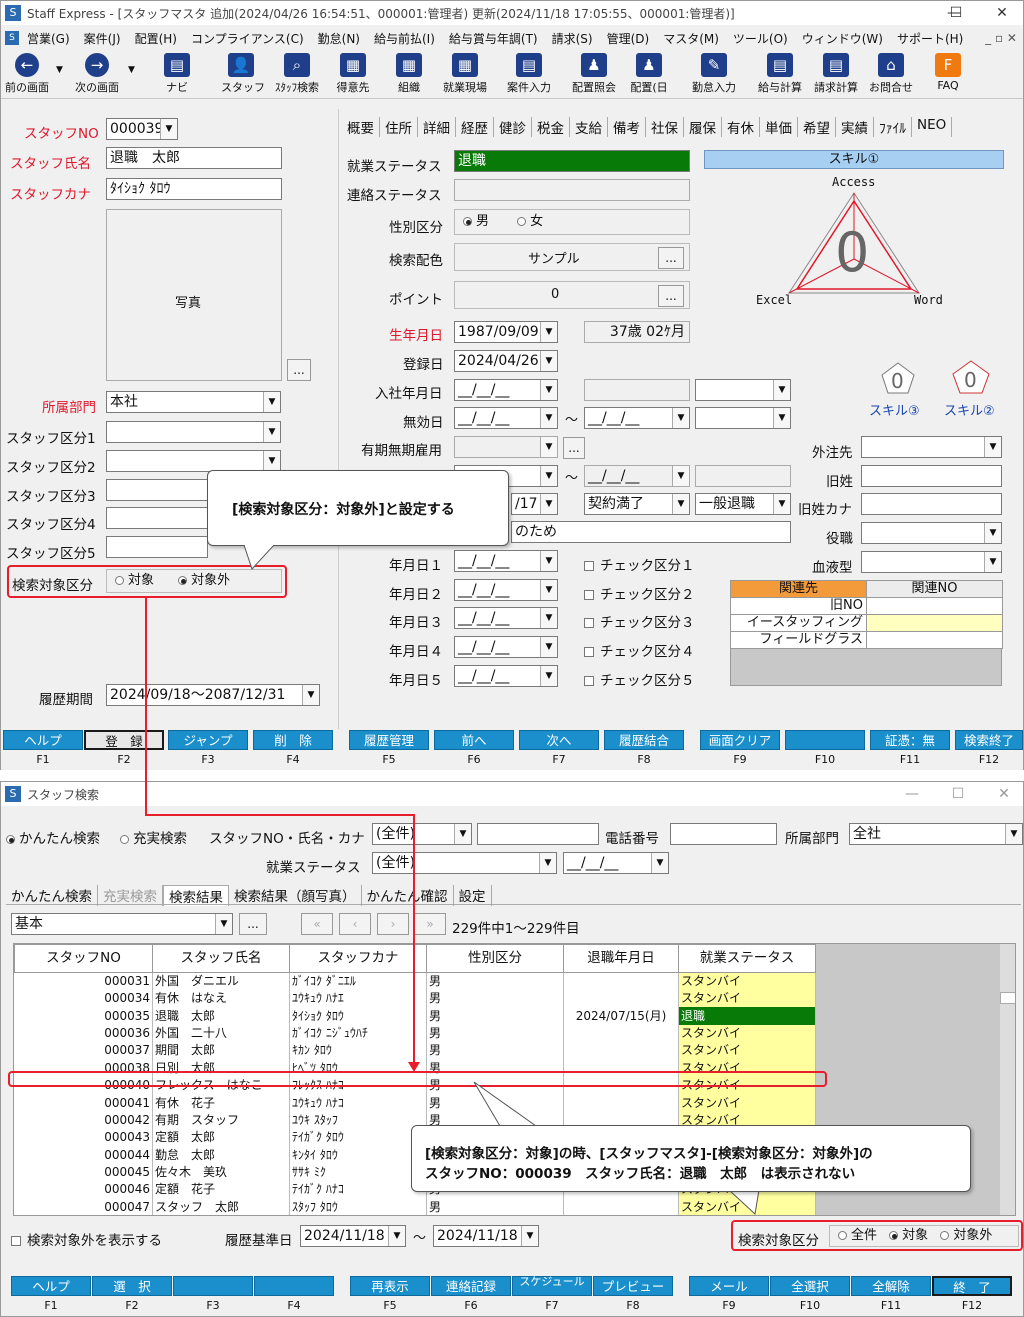  Describe the element at coordinates (639, 679) in the screenshot. I see `check5: チェック区分５` at that location.